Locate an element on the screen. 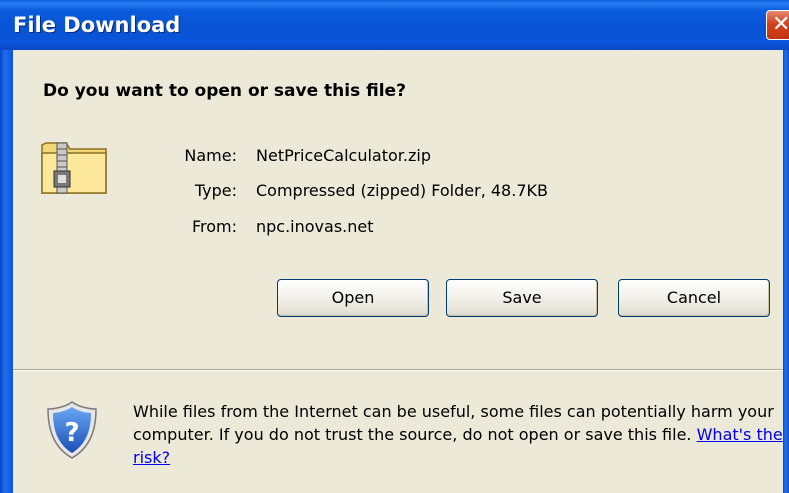  window-frame-right is located at coordinates (786, 271).